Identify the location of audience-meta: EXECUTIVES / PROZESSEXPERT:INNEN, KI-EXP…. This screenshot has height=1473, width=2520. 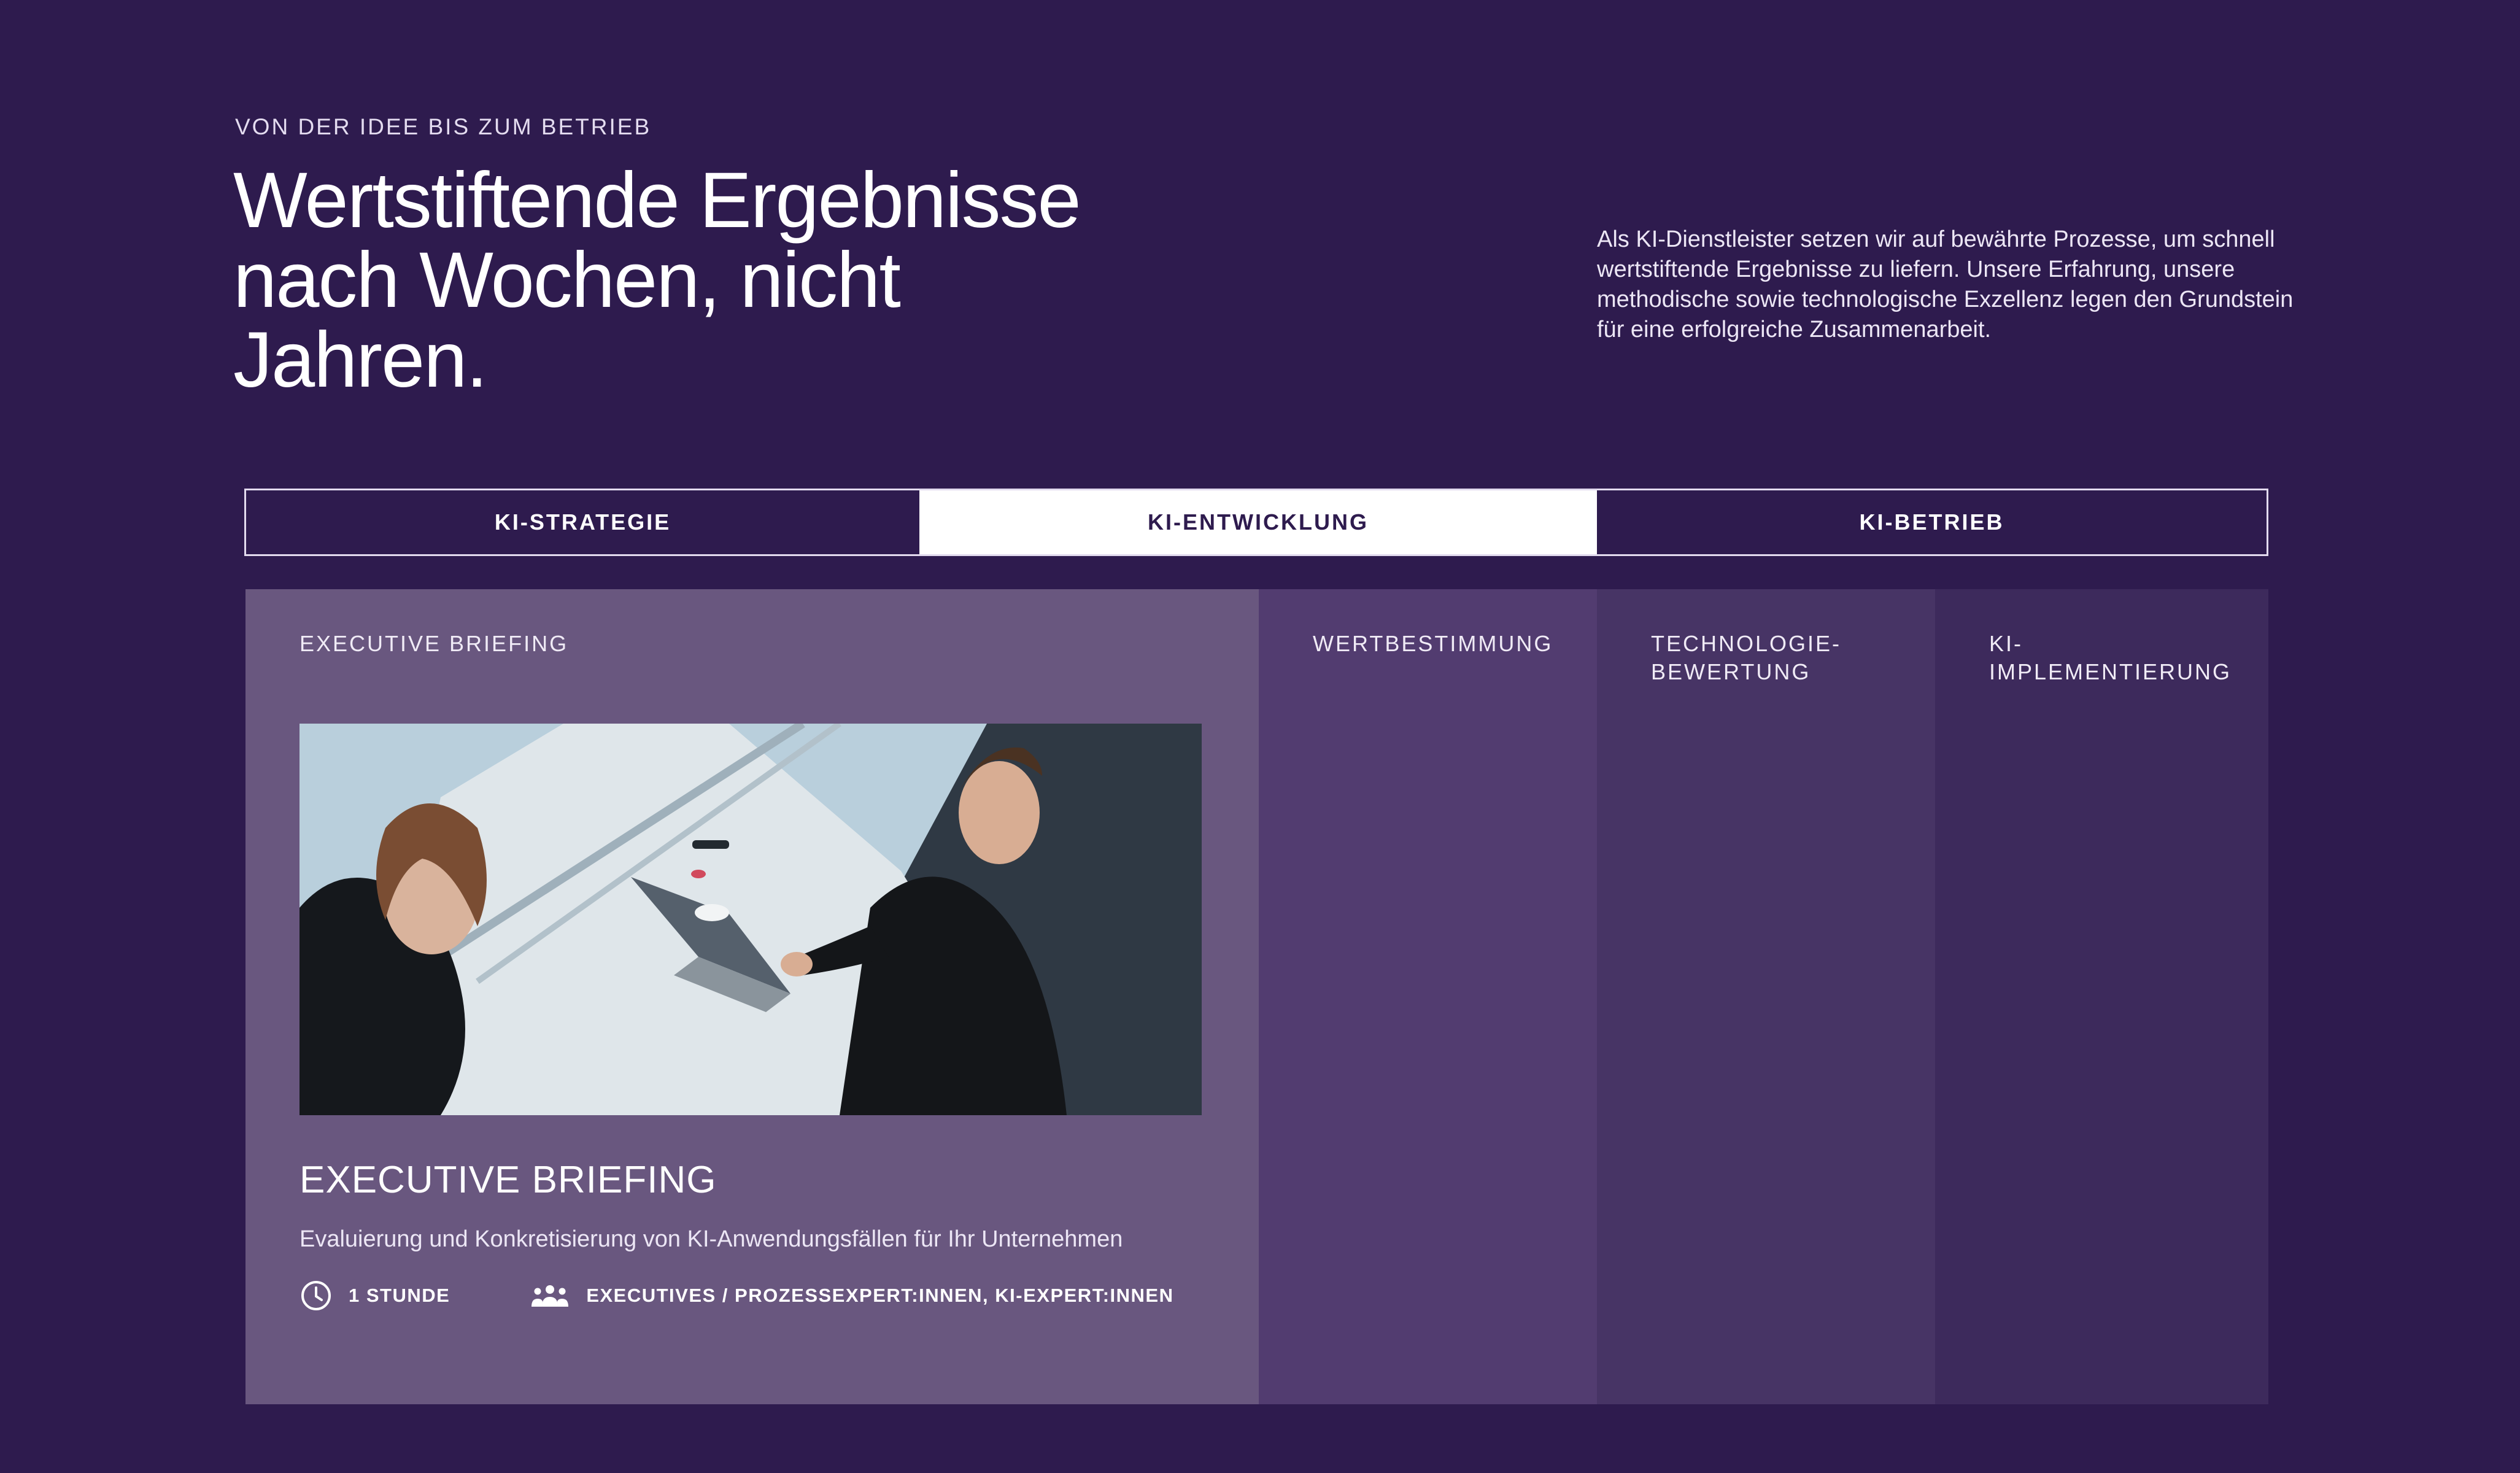
(852, 1295).